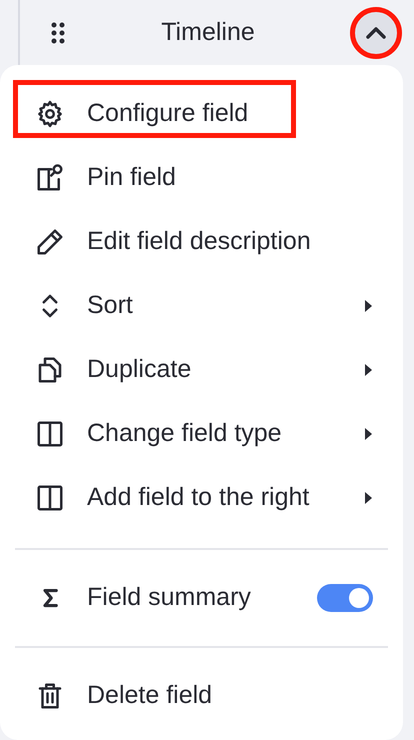 This screenshot has height=740, width=414. I want to click on column-title: Timeline, so click(208, 32).